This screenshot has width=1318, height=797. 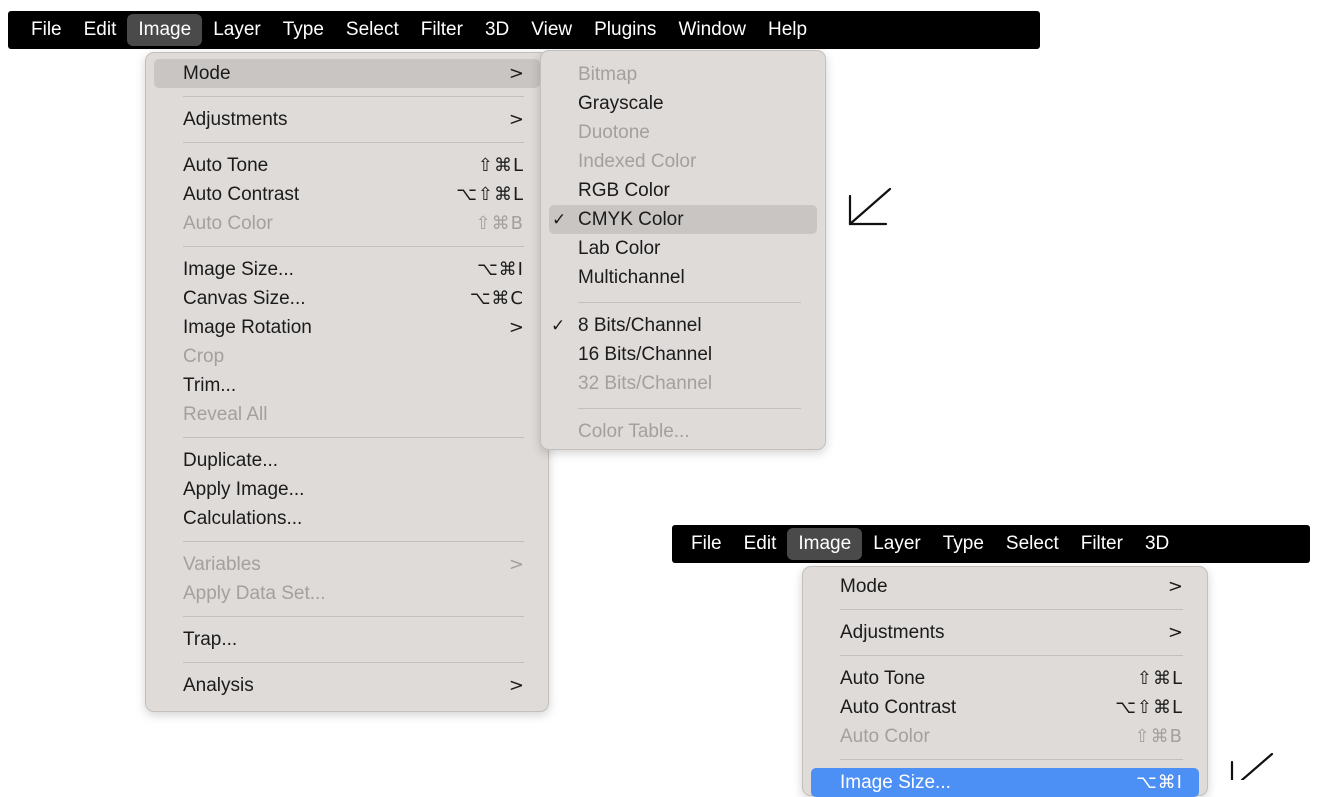 I want to click on menu-item-label: 8 Bits/Channel, so click(x=640, y=325).